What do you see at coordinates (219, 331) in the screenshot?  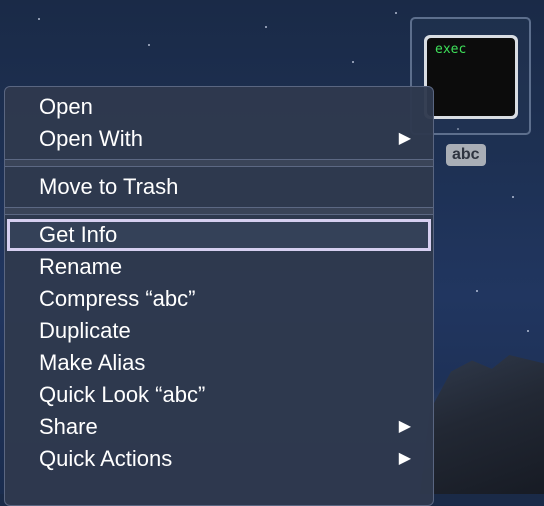 I see `menu-item-duplicate: Duplicate` at bounding box center [219, 331].